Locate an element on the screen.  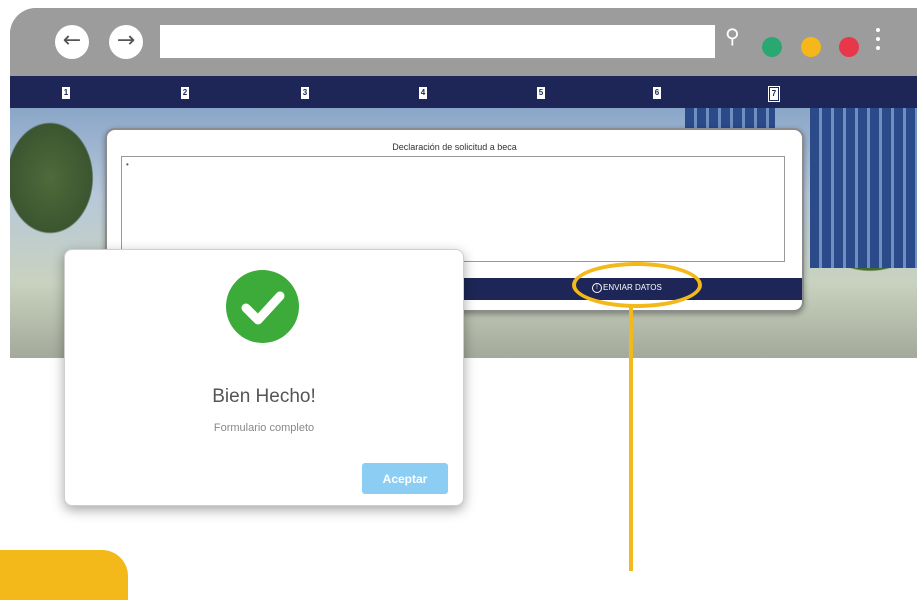
callout-pointer-line is located at coordinates (631, 439).